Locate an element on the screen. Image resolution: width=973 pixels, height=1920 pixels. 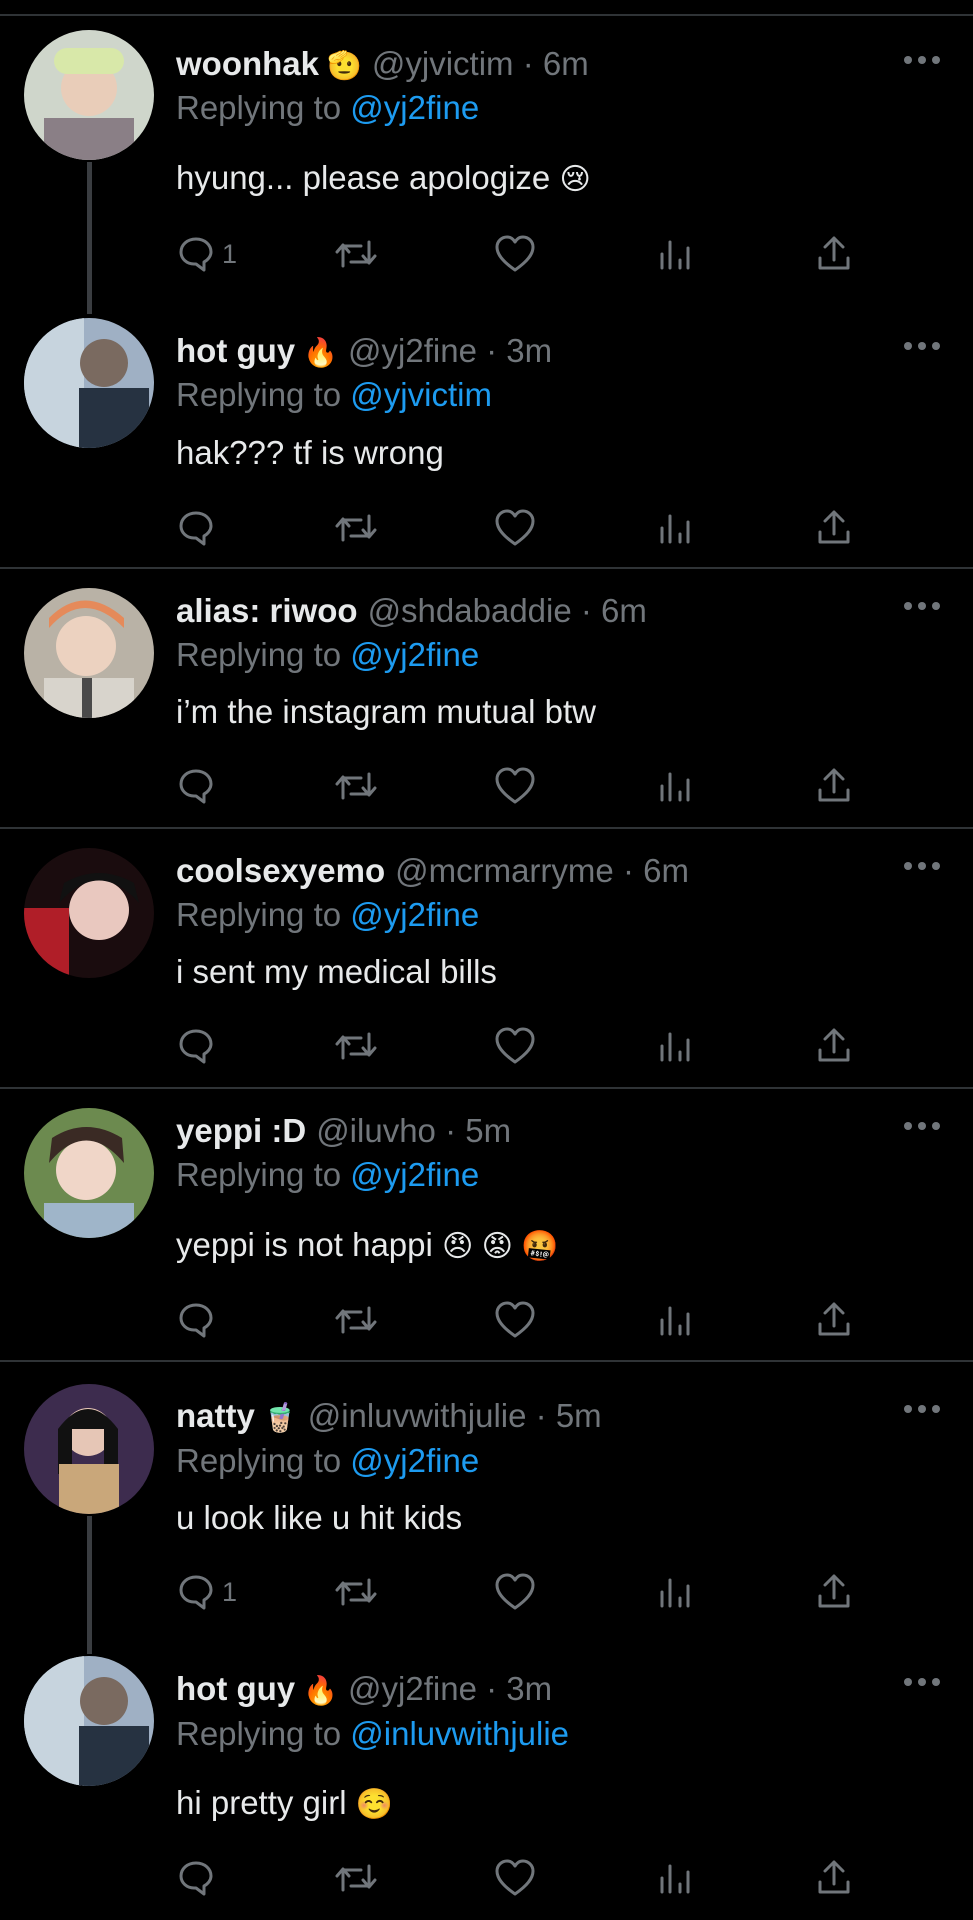
display-name: coolsexyemo is located at coordinates (280, 870).